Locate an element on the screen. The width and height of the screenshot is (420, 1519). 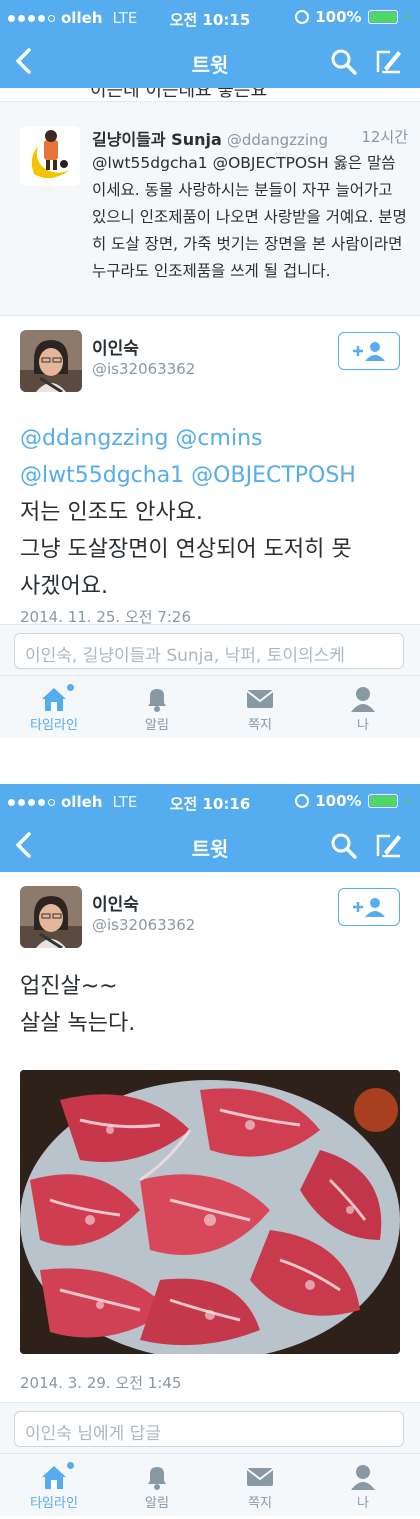
reply-input: 이인숙 님에게 답글 is located at coordinates (209, 1429).